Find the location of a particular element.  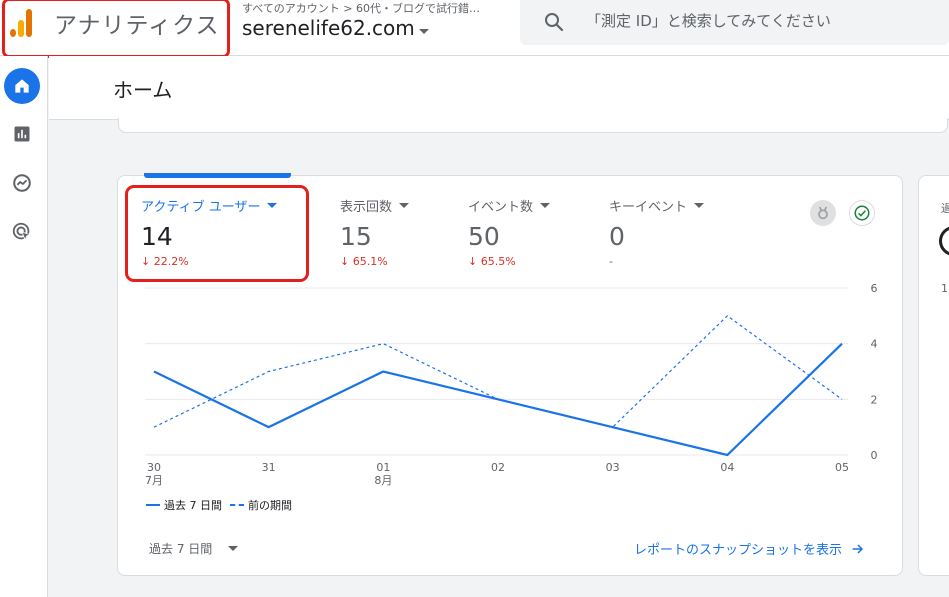

side-card-number: 1 is located at coordinates (944, 288).